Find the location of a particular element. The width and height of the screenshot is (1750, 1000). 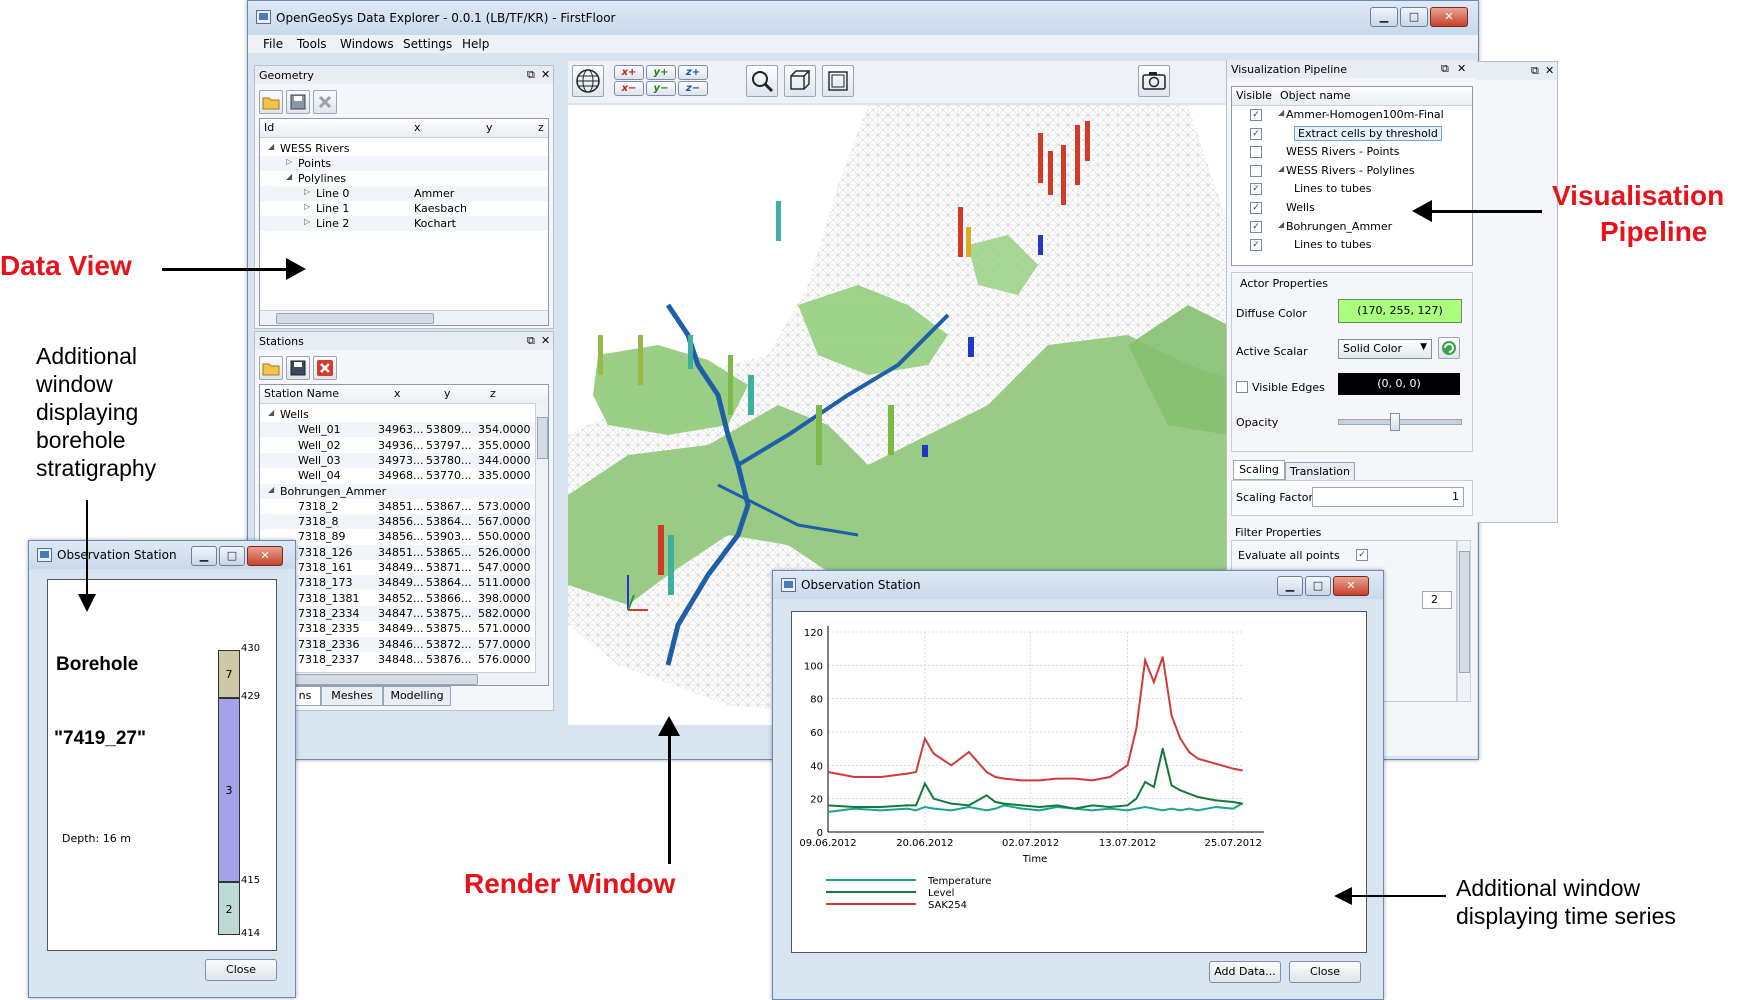

axis-view-button: y+ is located at coordinates (661, 72).